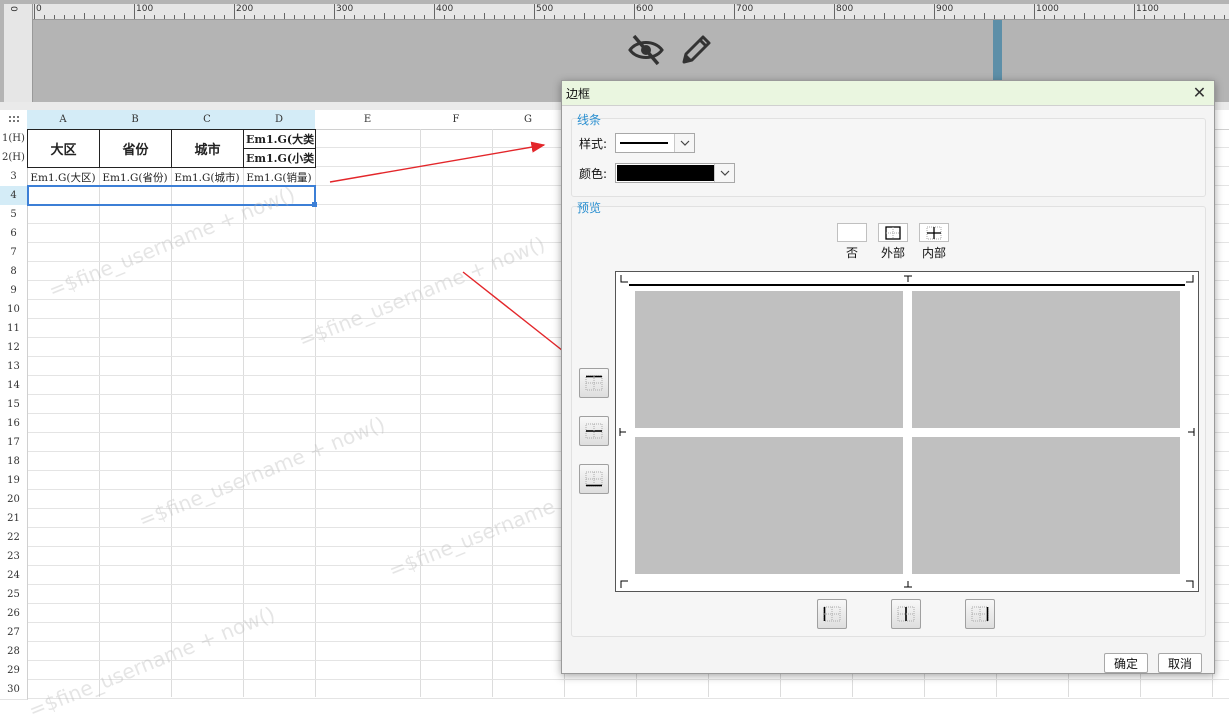 The height and width of the screenshot is (722, 1229). What do you see at coordinates (745, 9) in the screenshot?
I see `ruler-label: 700` at bounding box center [745, 9].